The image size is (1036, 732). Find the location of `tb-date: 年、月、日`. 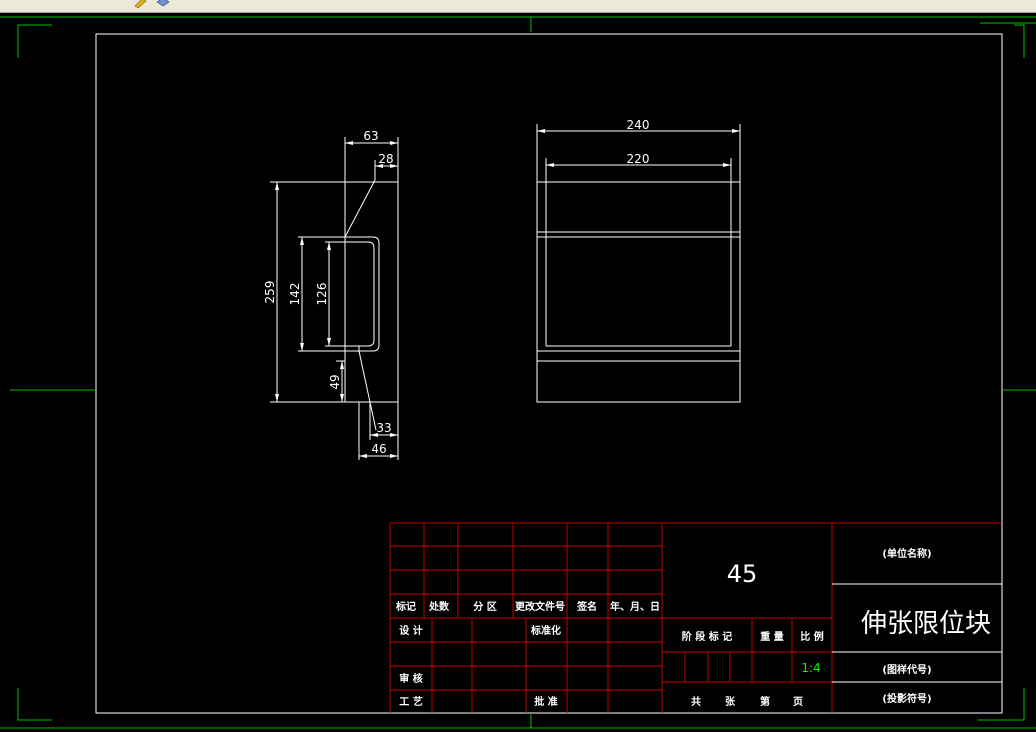

tb-date: 年、月、日 is located at coordinates (635, 606).